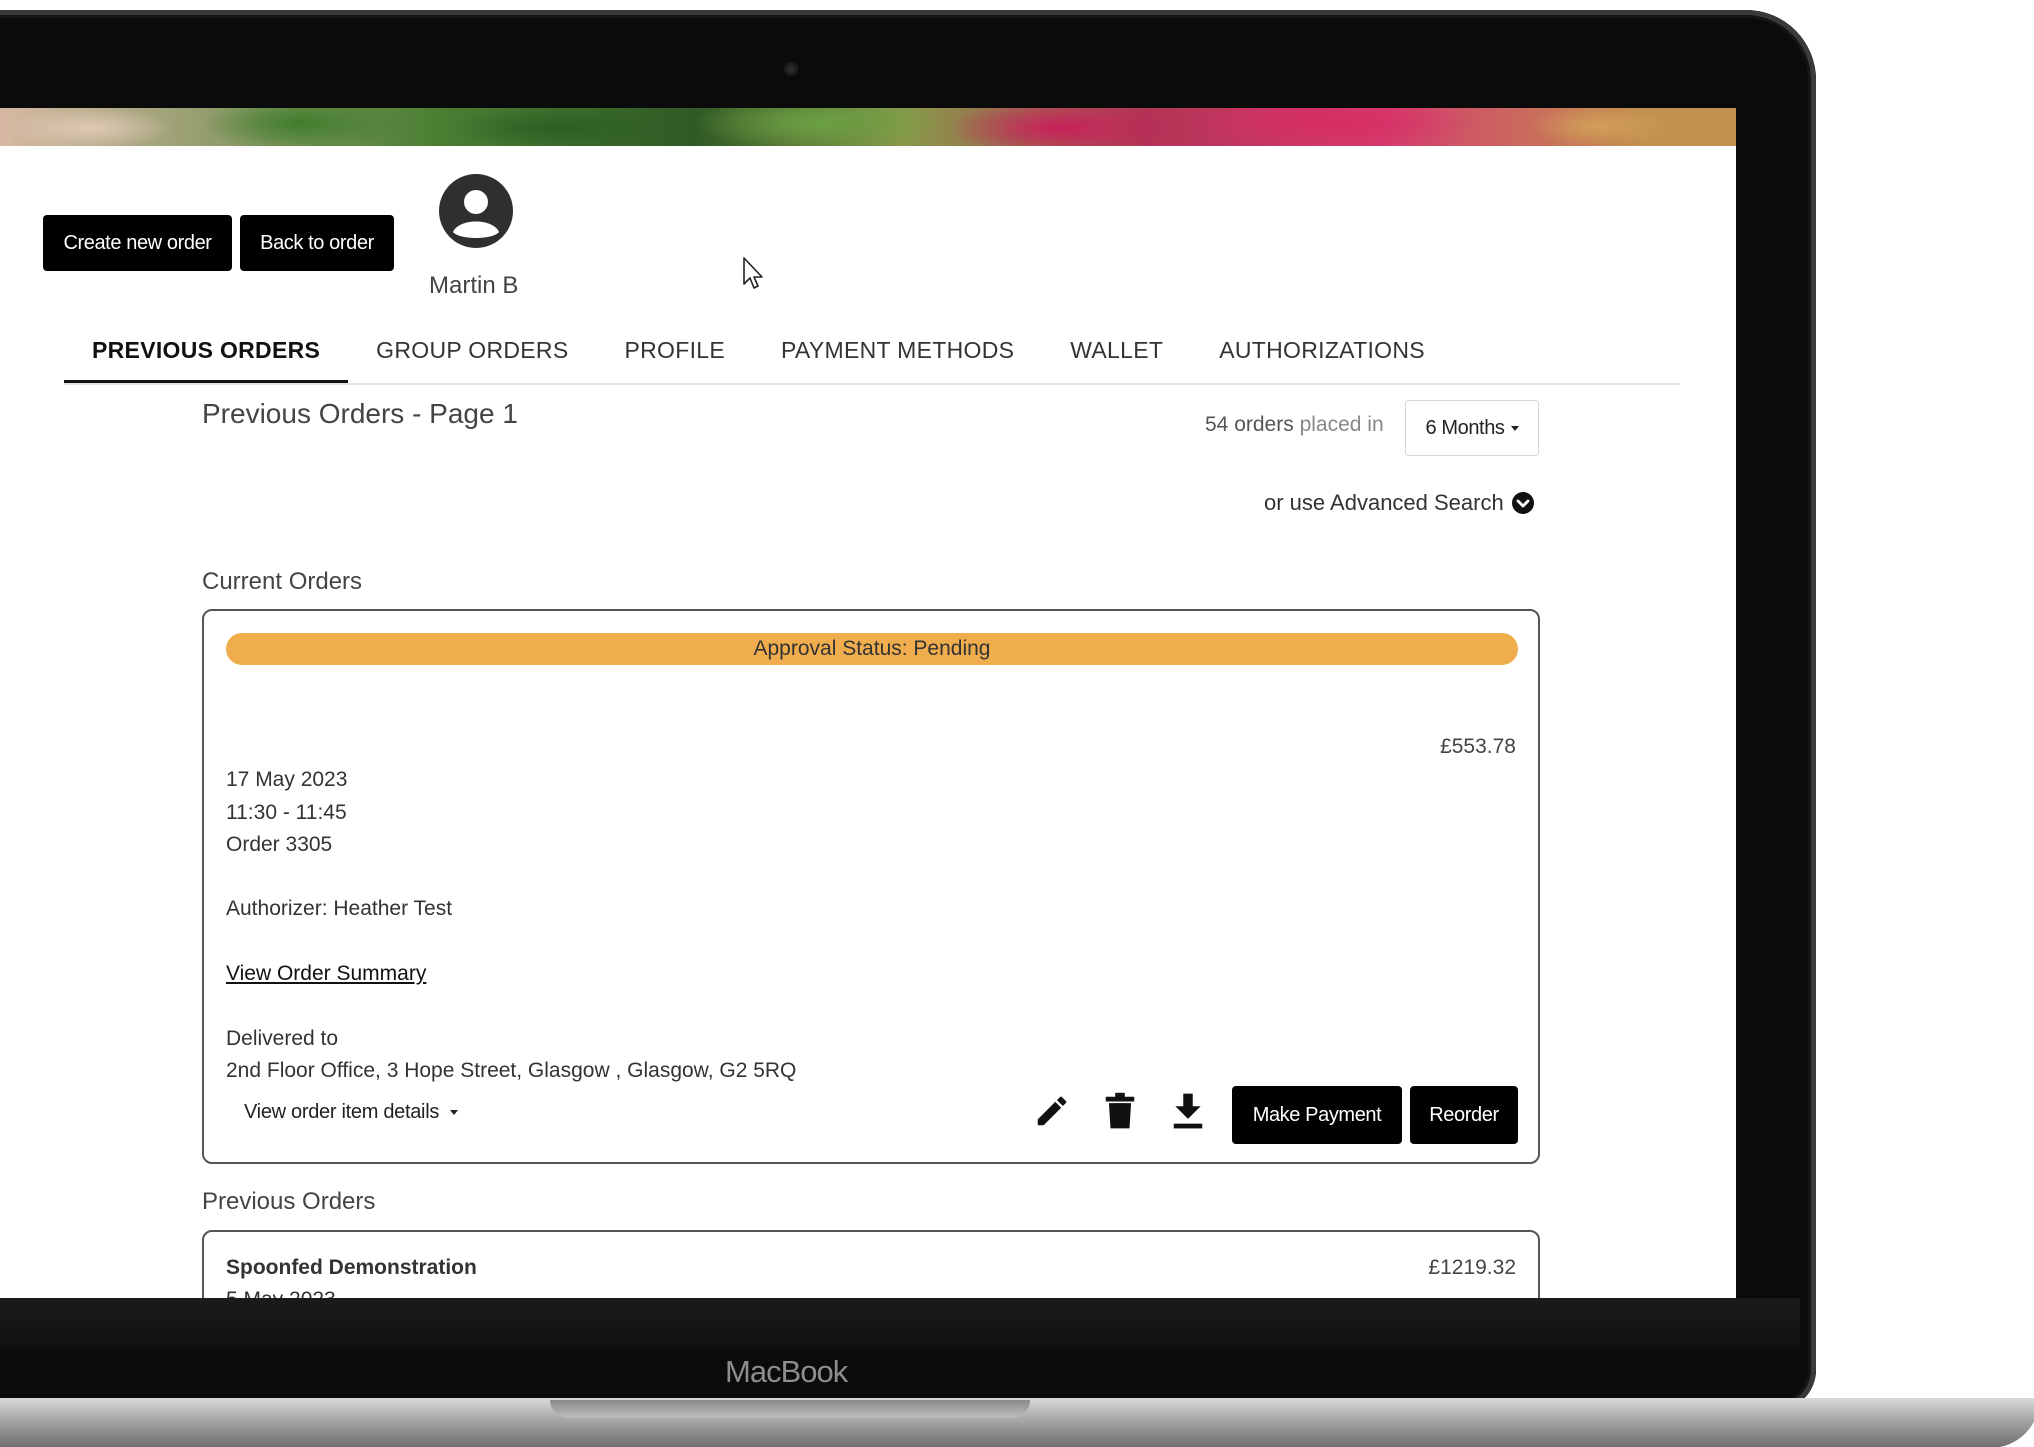 The image size is (2034, 1447). I want to click on delete-order-button, so click(1120, 1111).